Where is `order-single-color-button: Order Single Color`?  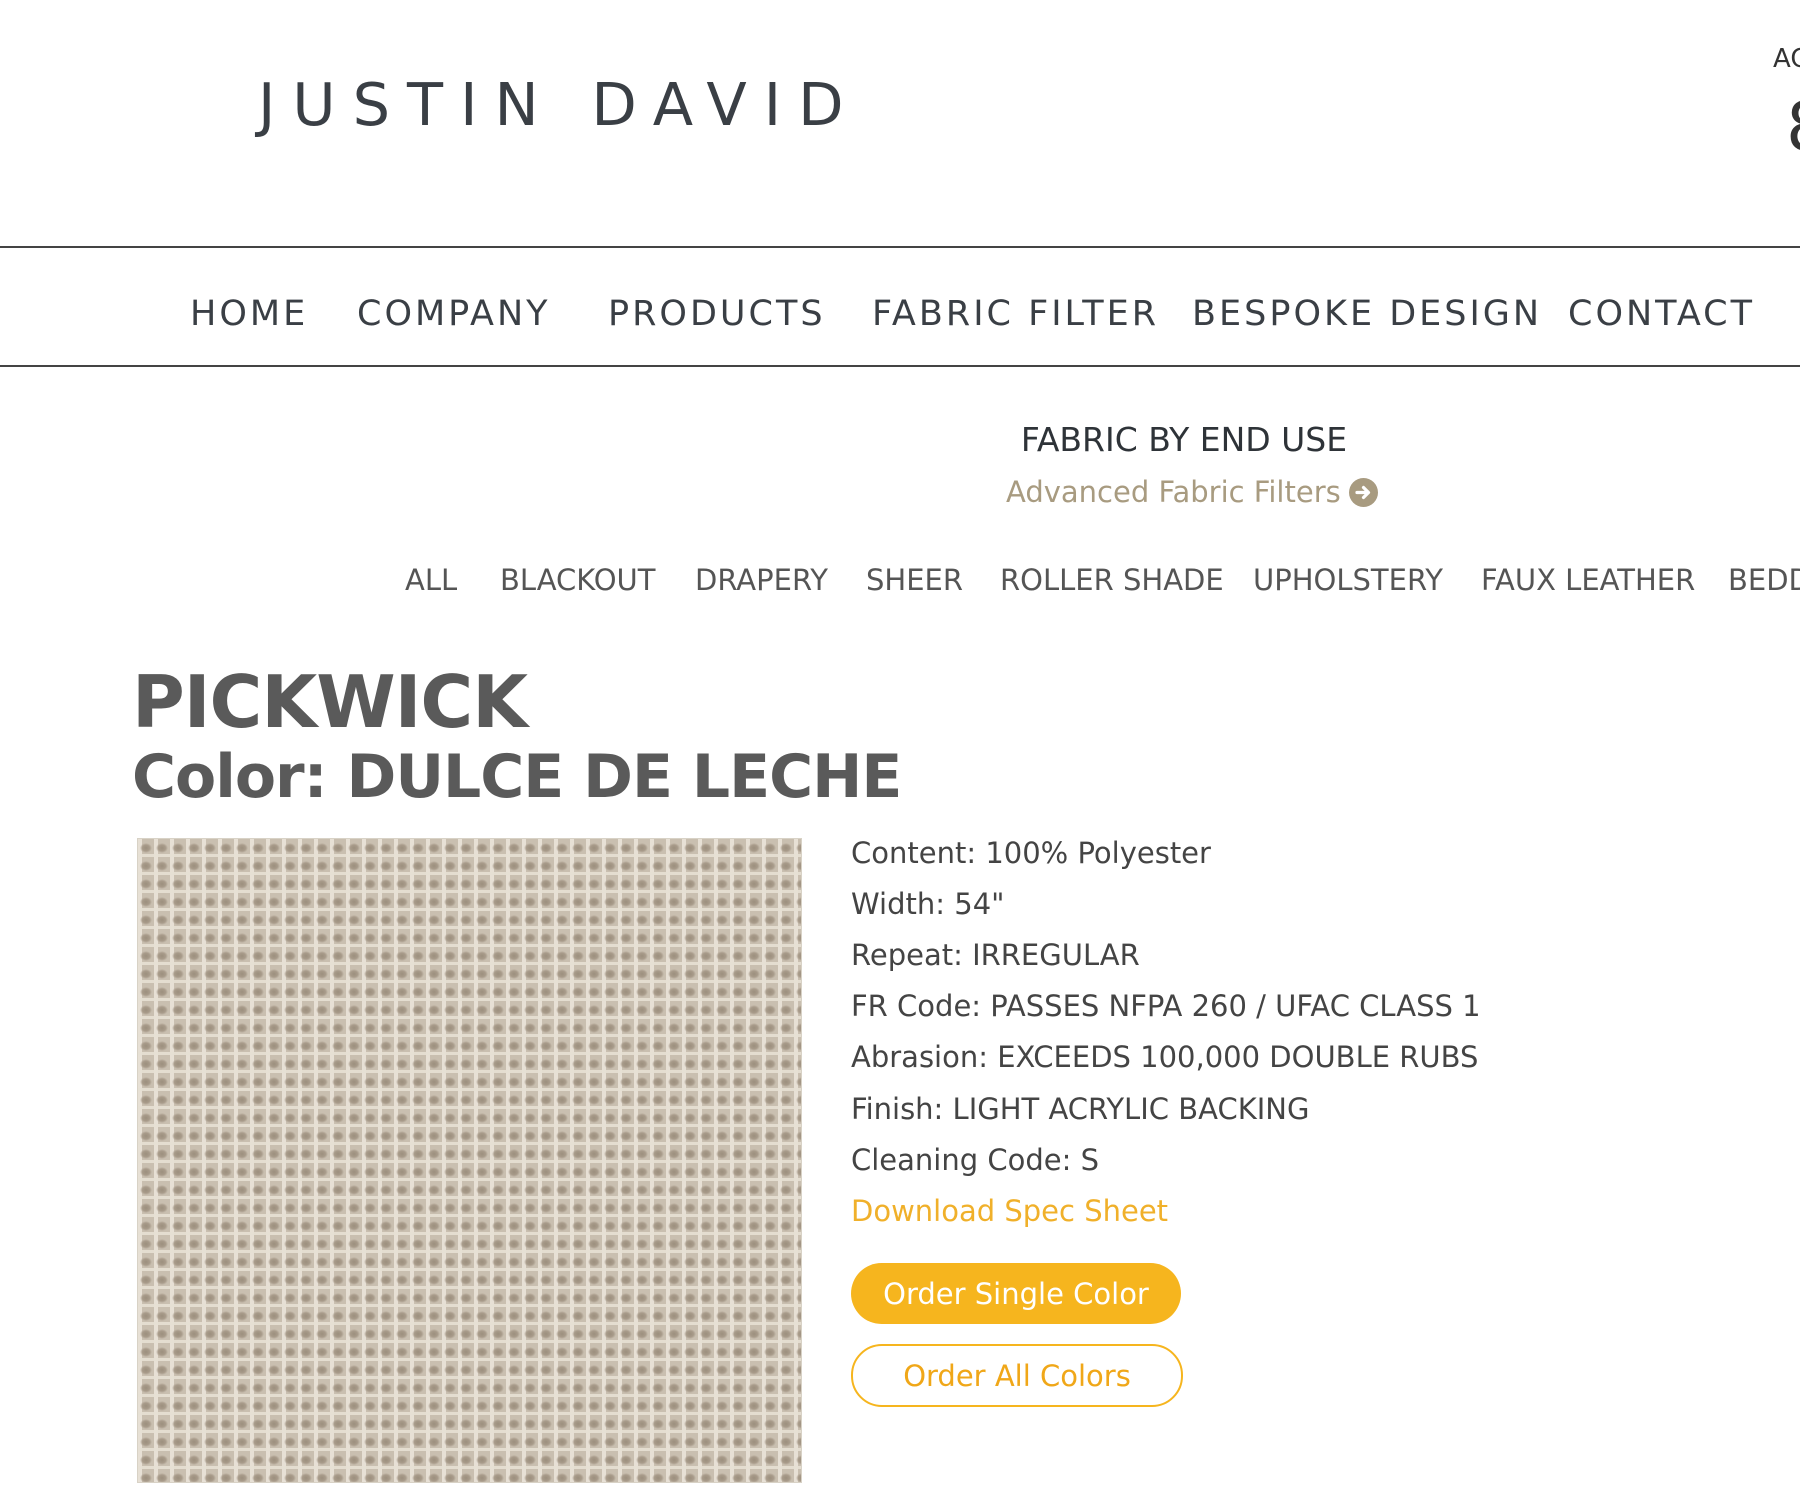
order-single-color-button: Order Single Color is located at coordinates (1016, 1293).